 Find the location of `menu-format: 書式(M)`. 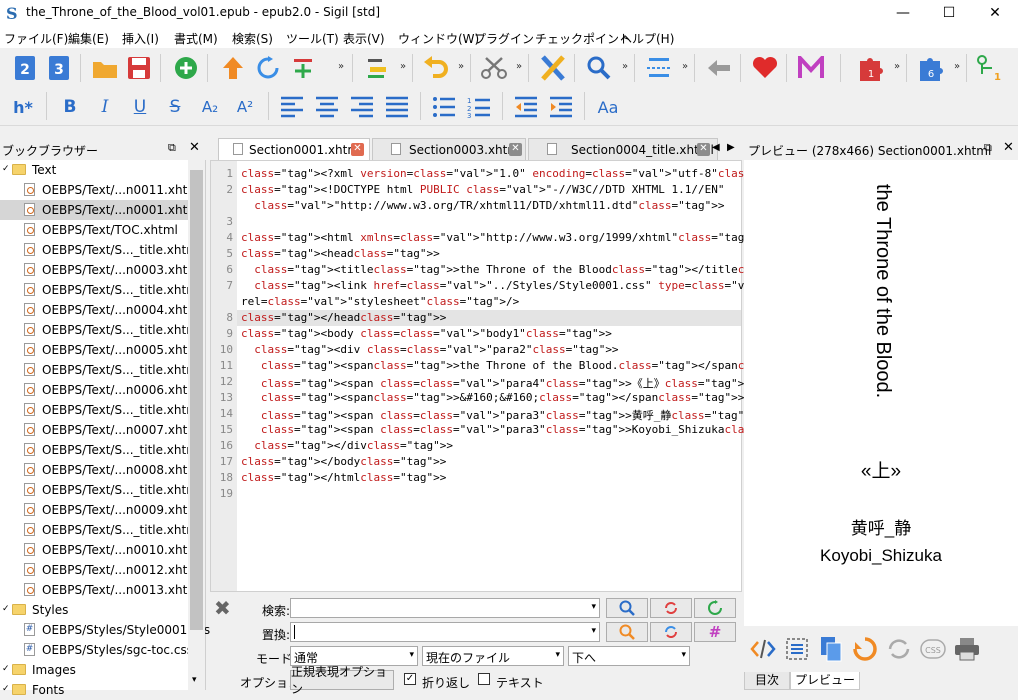

menu-format: 書式(M) is located at coordinates (196, 38).